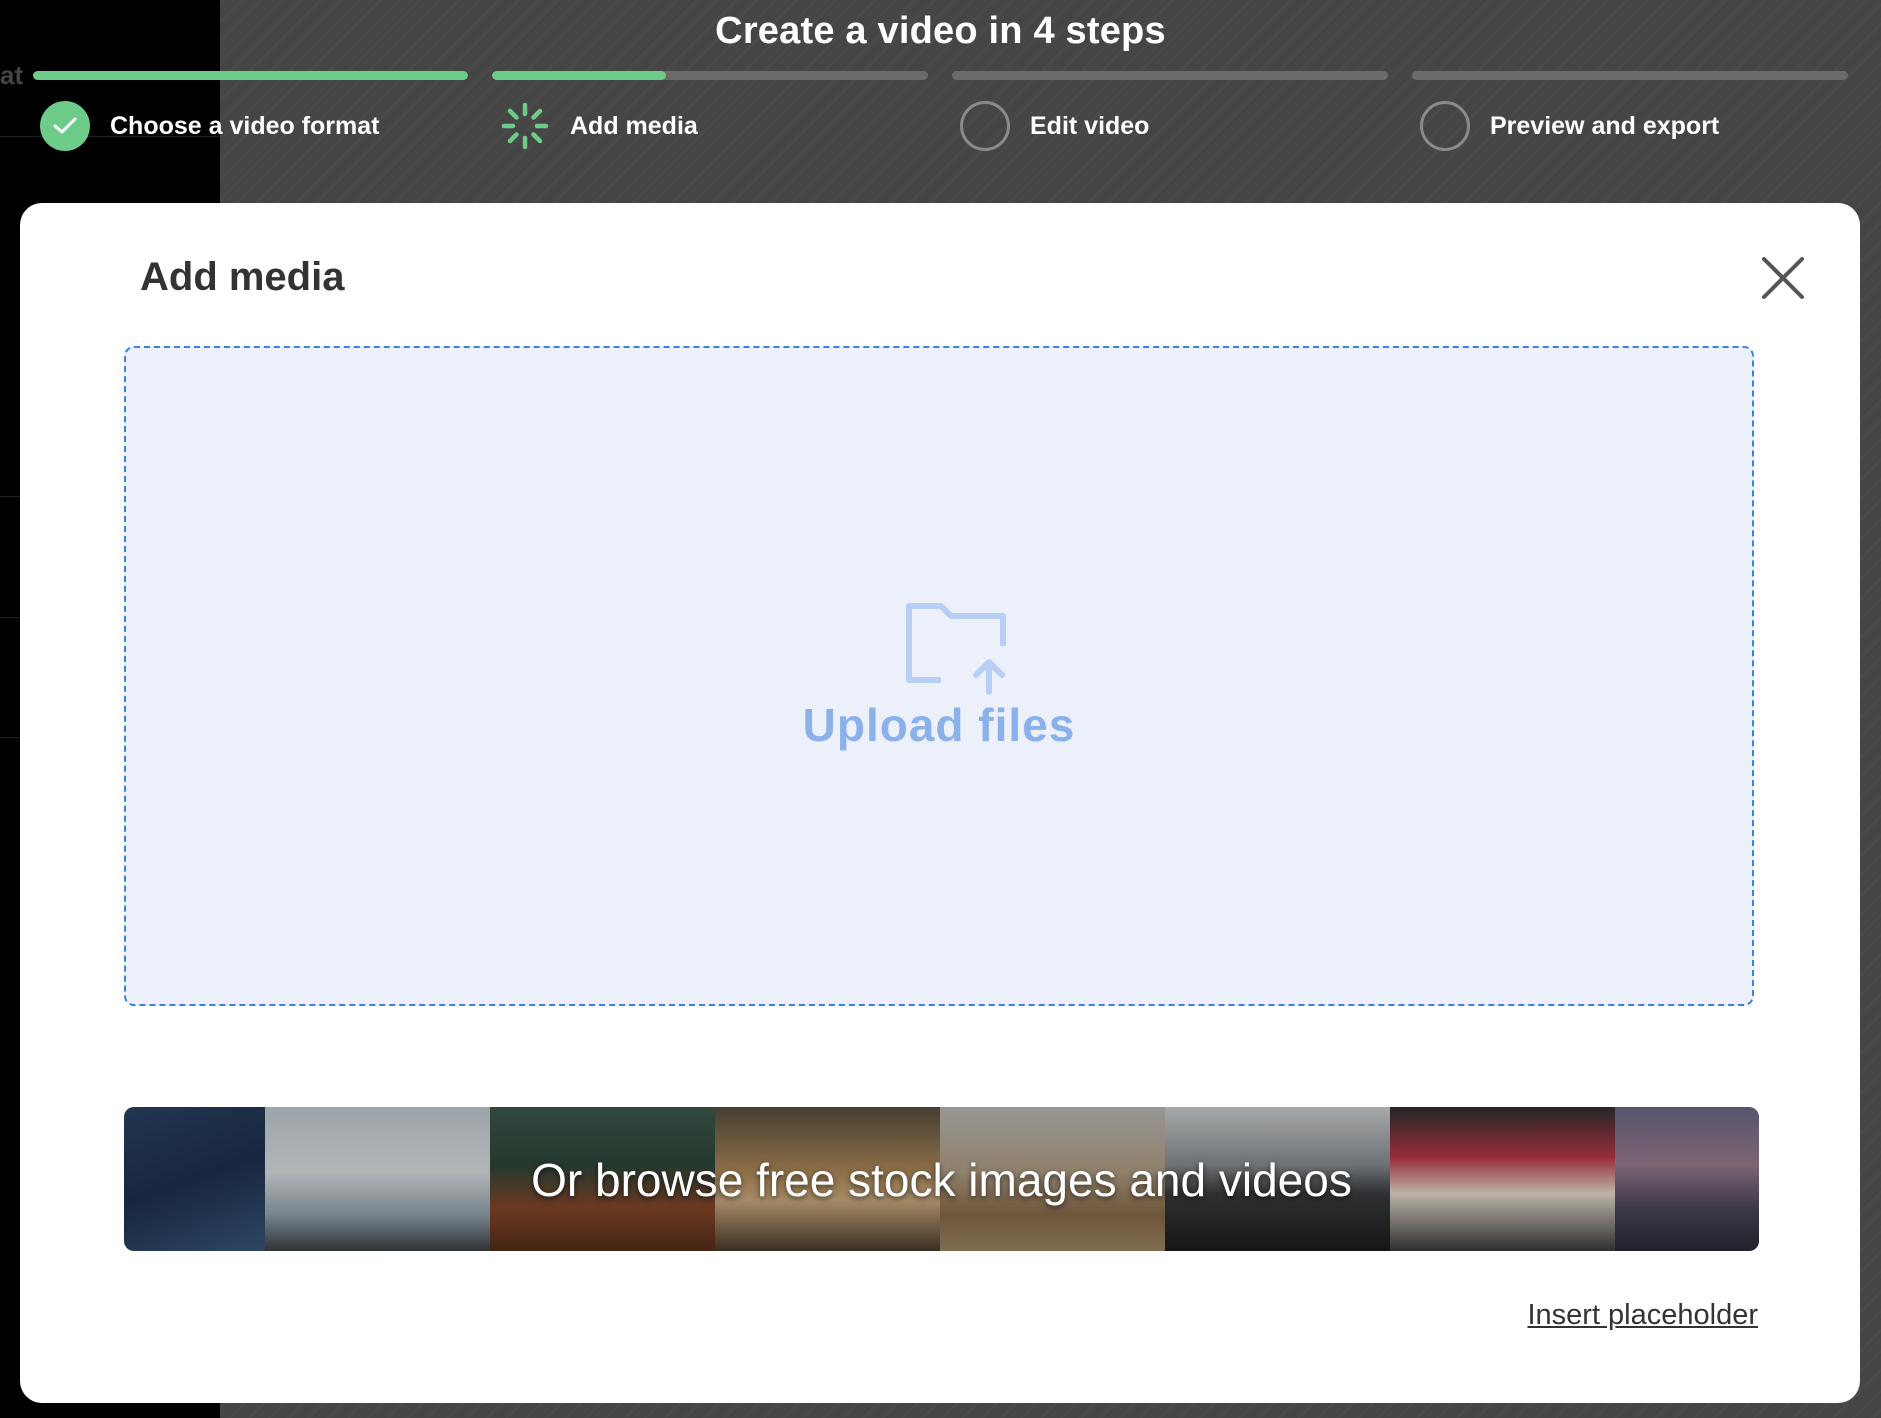 The height and width of the screenshot is (1418, 1881). Describe the element at coordinates (242, 277) in the screenshot. I see `modal-title: Add media` at that location.